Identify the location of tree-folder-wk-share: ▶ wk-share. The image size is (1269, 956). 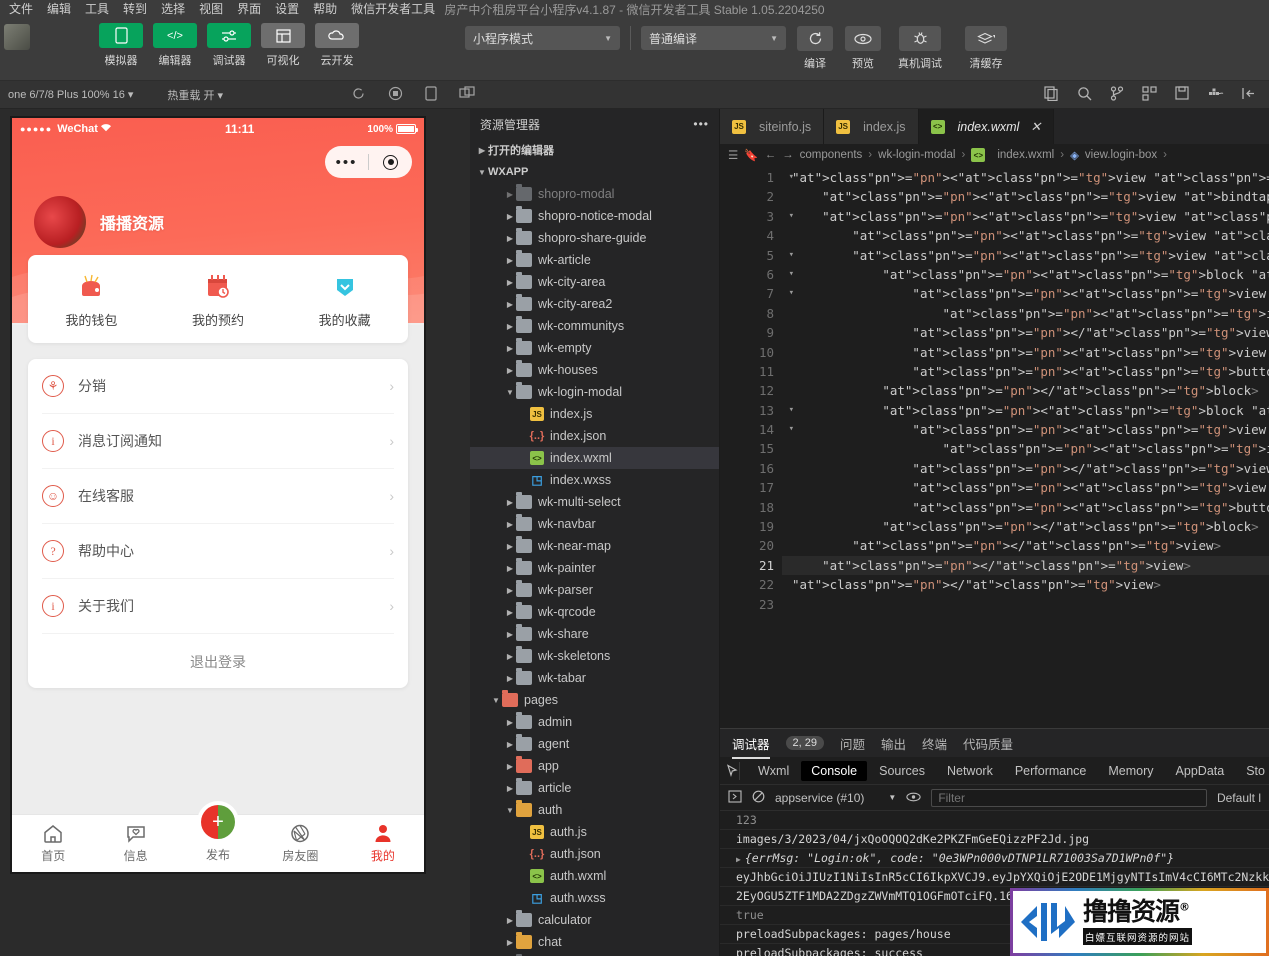
(594, 634).